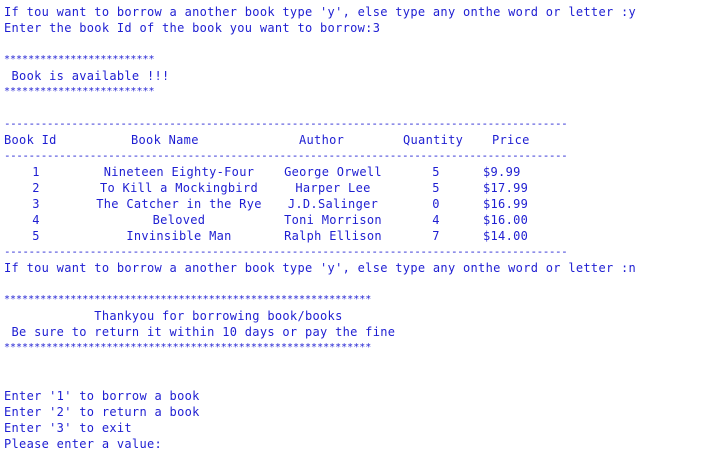 The height and width of the screenshot is (449, 719). What do you see at coordinates (333, 188) in the screenshot?
I see `cell-author: Harper Lee` at bounding box center [333, 188].